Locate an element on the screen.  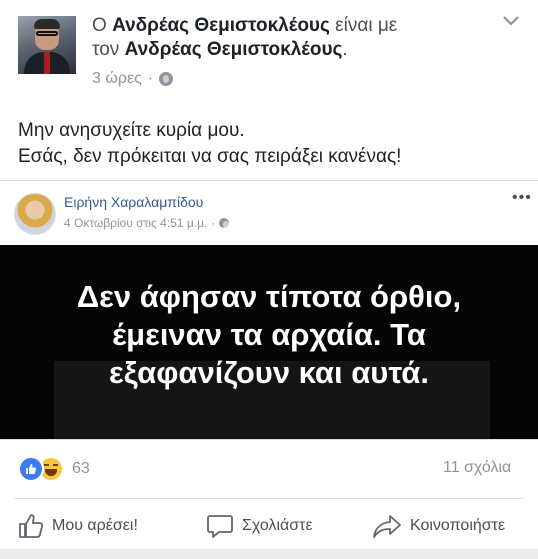
like-reaction-icon is located at coordinates (31, 469).